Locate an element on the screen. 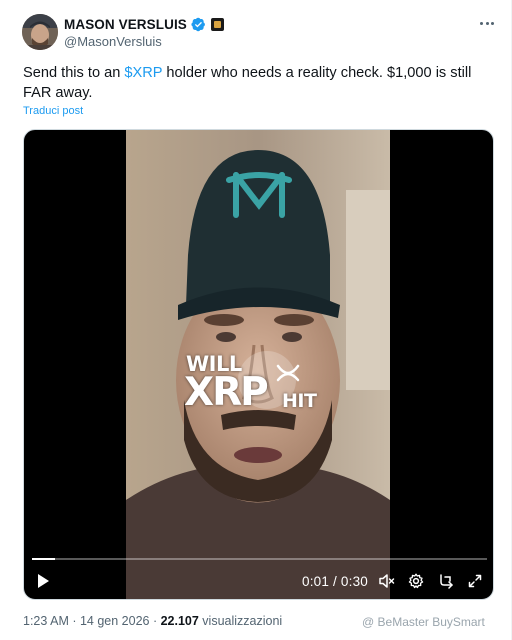 The width and height of the screenshot is (512, 640). video-progress-bar is located at coordinates (259, 559).